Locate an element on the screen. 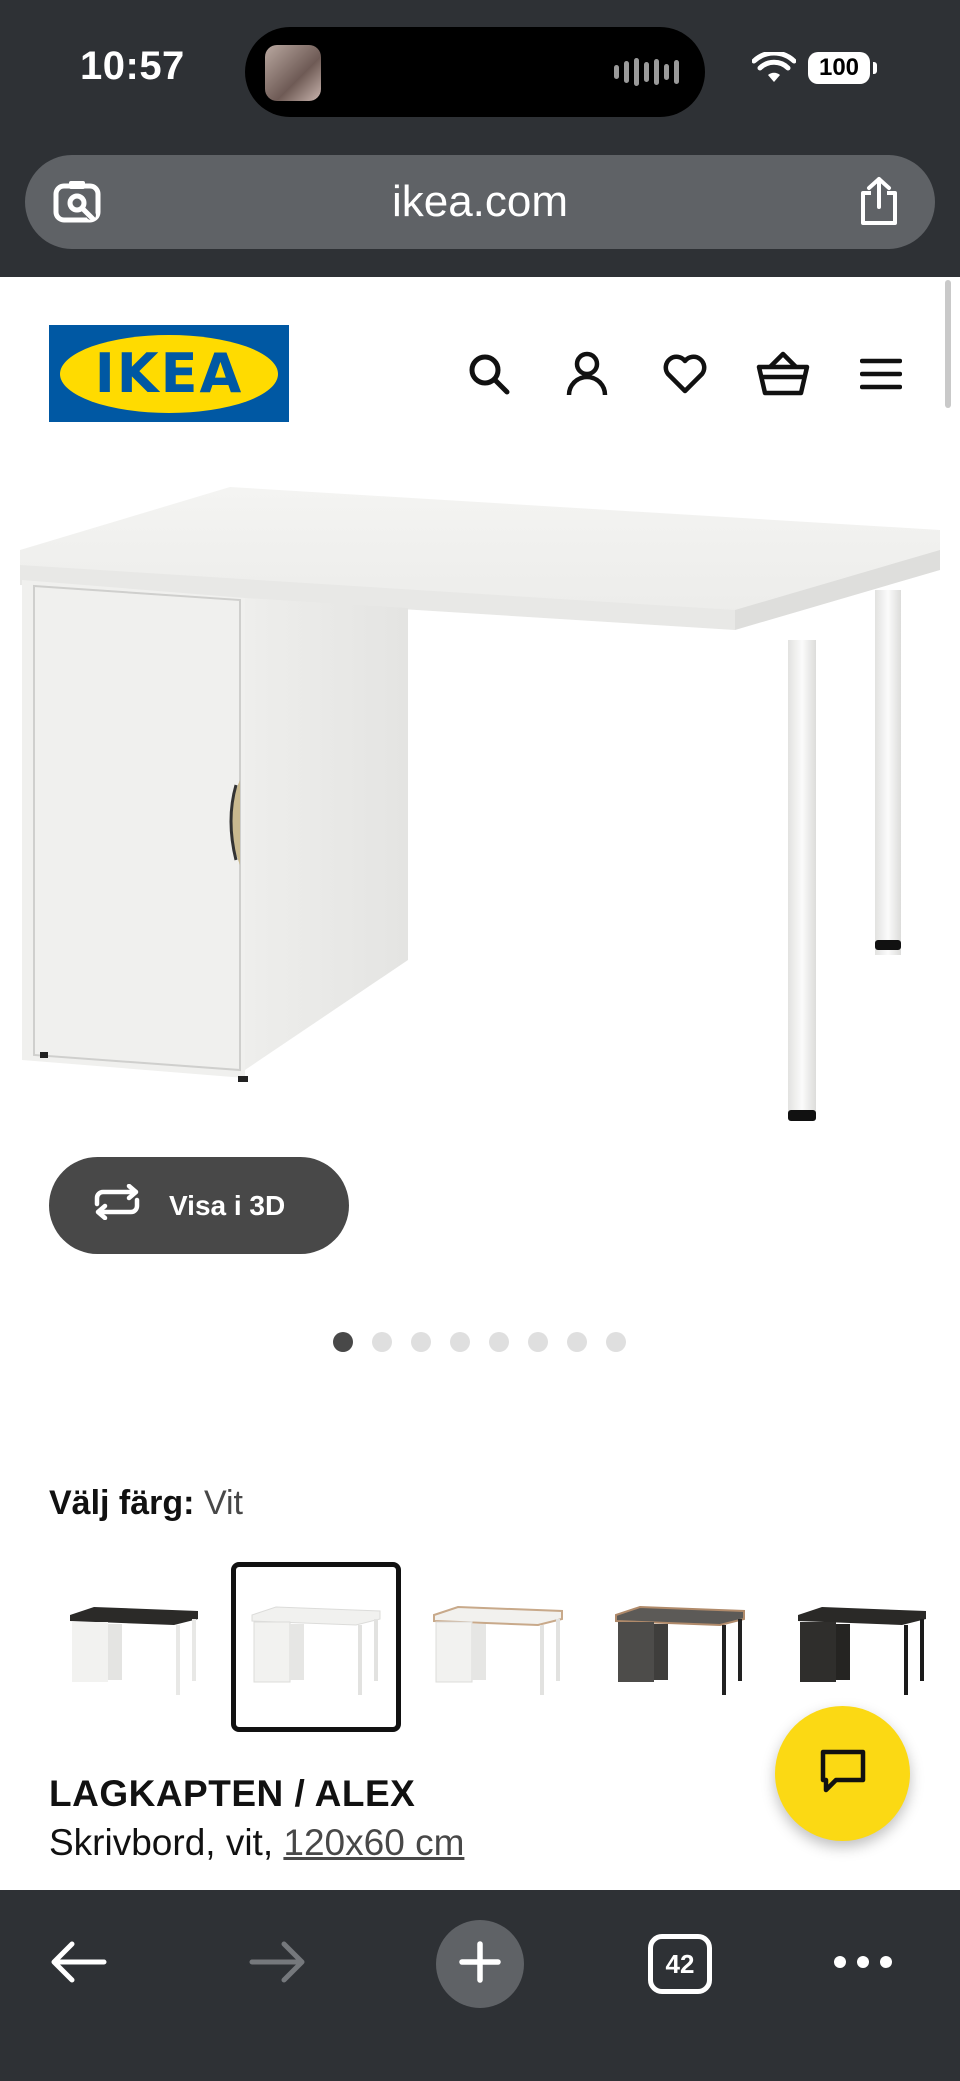 This screenshot has height=2081, width=960. view-3d-button: Visa i 3D is located at coordinates (199, 1205).